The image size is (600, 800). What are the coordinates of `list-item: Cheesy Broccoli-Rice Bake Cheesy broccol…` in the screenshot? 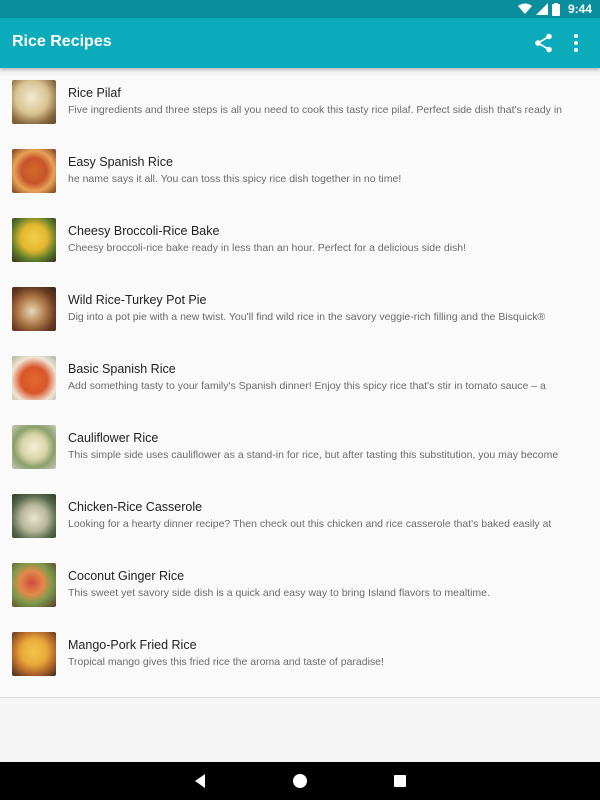 It's located at (300, 248).